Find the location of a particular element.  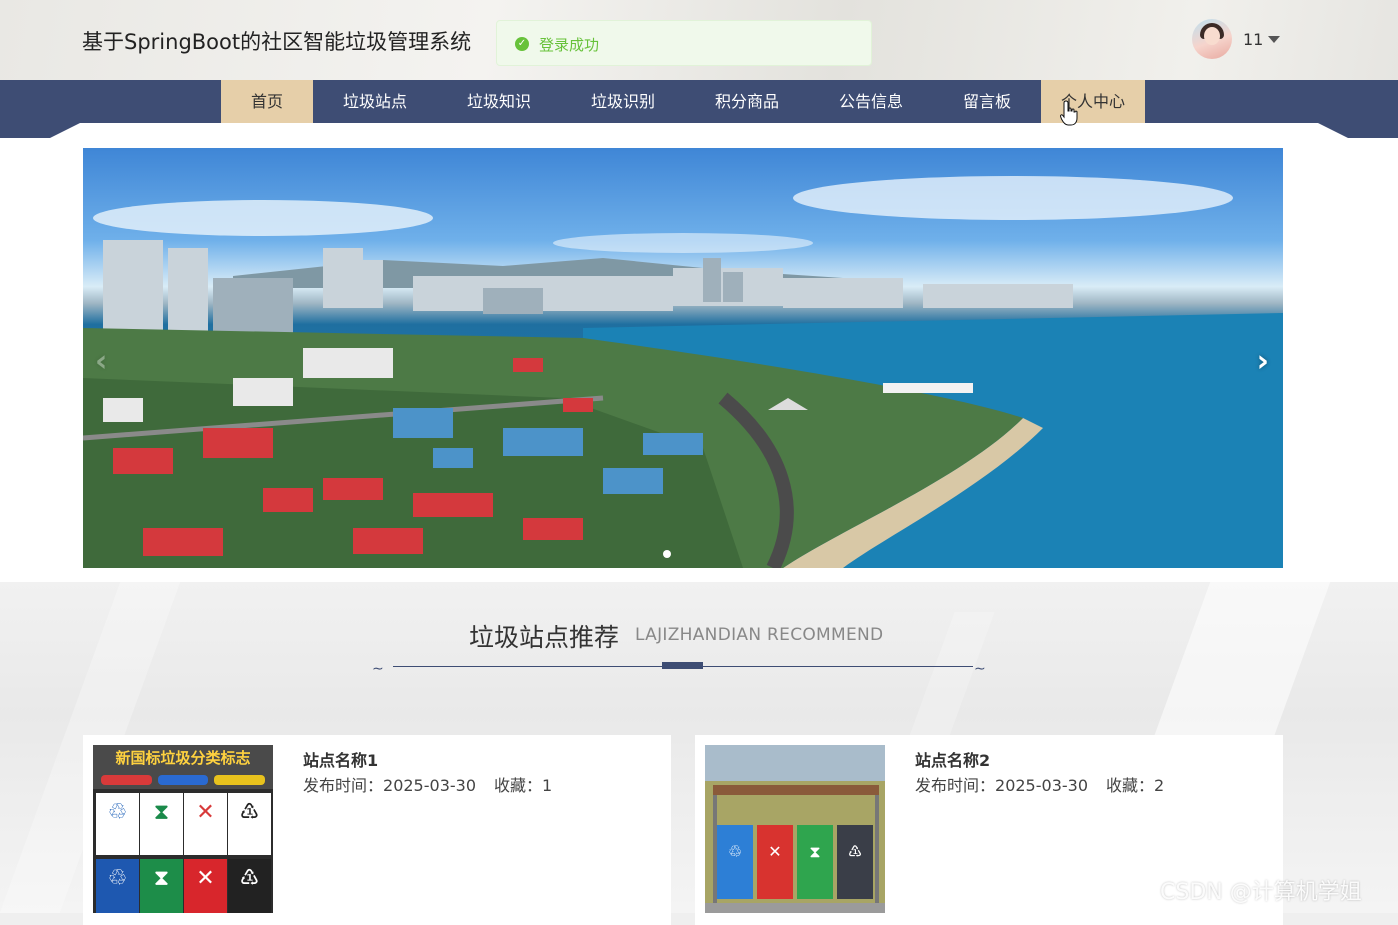

user-name: 11 is located at coordinates (1253, 39).